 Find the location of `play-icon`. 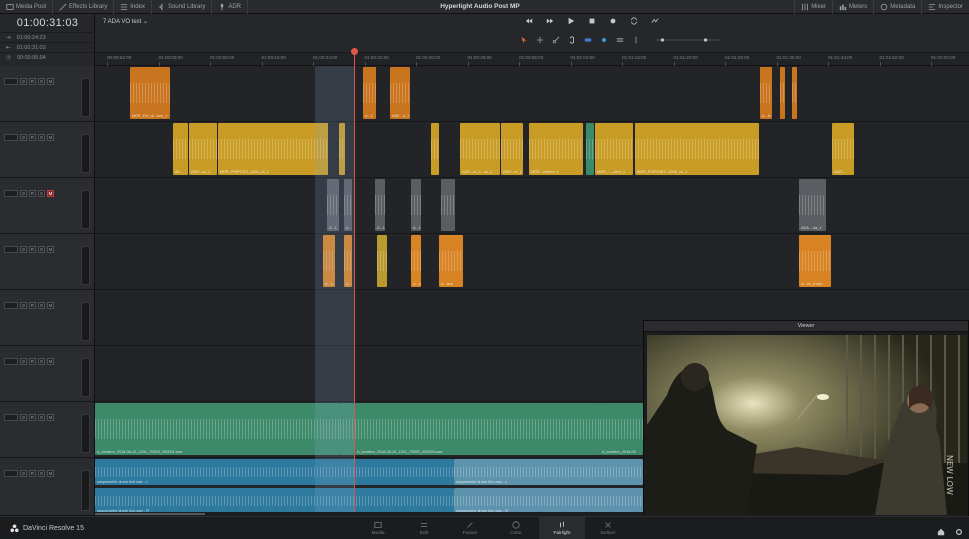

play-icon is located at coordinates (571, 21).